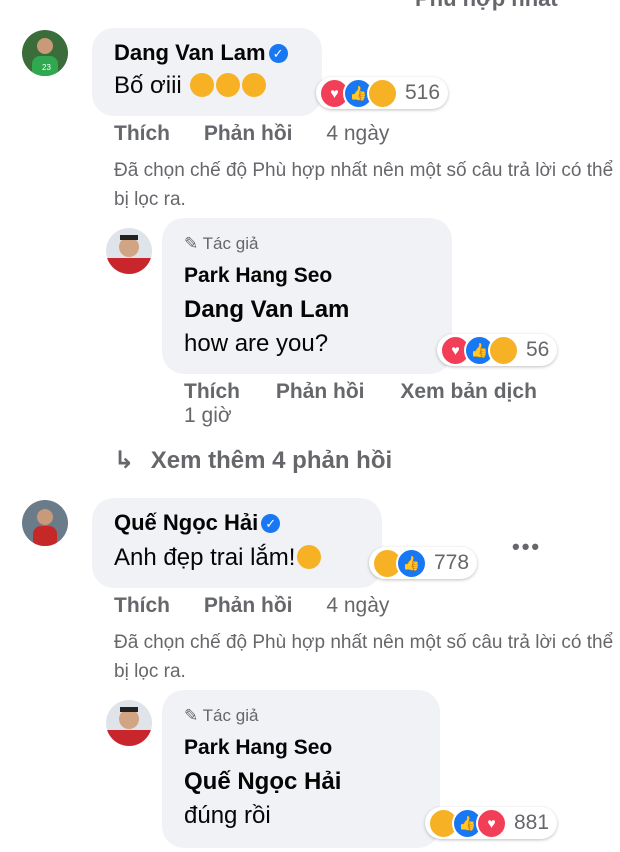 This screenshot has height=852, width=620. What do you see at coordinates (262, 782) in the screenshot?
I see `mention-tag: Quế Ngọc Hải` at bounding box center [262, 782].